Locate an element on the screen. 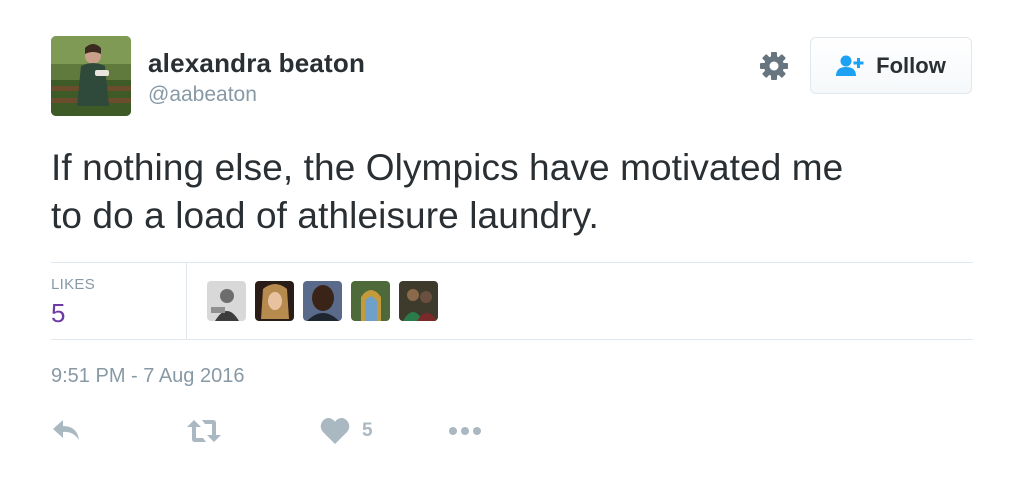 Image resolution: width=1024 pixels, height=489 pixels. reply-icon is located at coordinates (67, 431).